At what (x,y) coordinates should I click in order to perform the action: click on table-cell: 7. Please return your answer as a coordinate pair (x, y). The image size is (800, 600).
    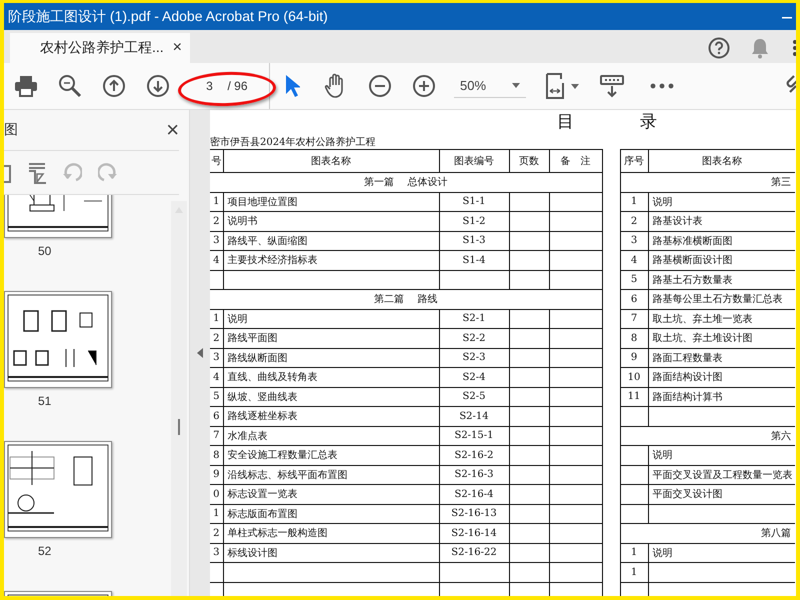
    Looking at the image, I should click on (216, 436).